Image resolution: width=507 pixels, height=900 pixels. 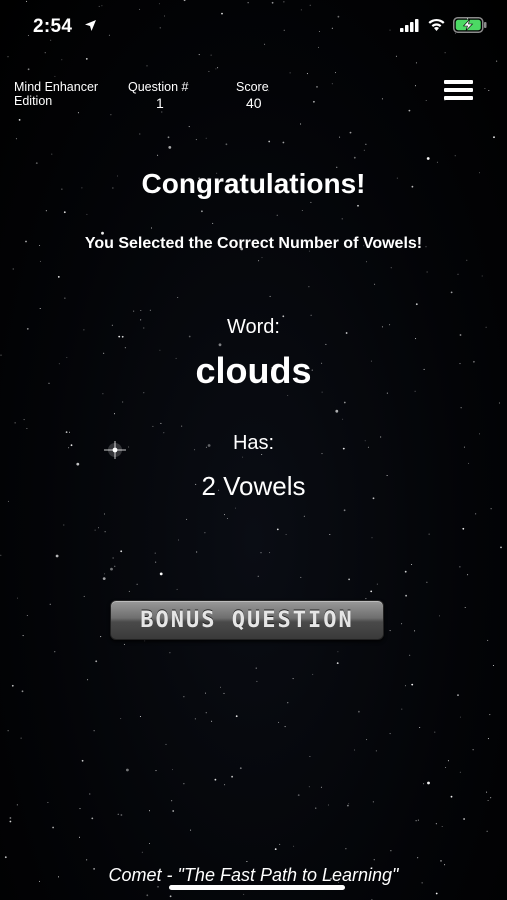 What do you see at coordinates (253, 875) in the screenshot?
I see `footer-tagline: Comet - "The Fast Path to Learning"` at bounding box center [253, 875].